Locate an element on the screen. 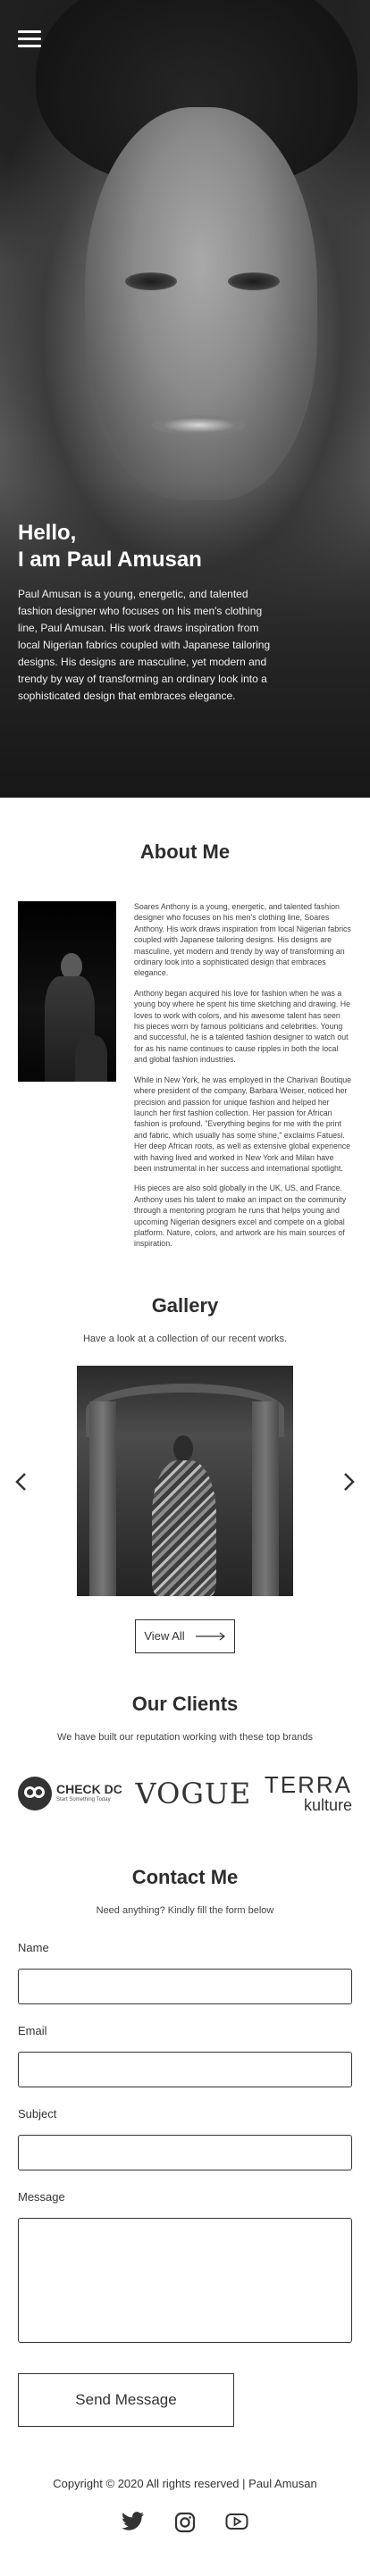  checkdc-name: CHECK DC is located at coordinates (89, 1790).